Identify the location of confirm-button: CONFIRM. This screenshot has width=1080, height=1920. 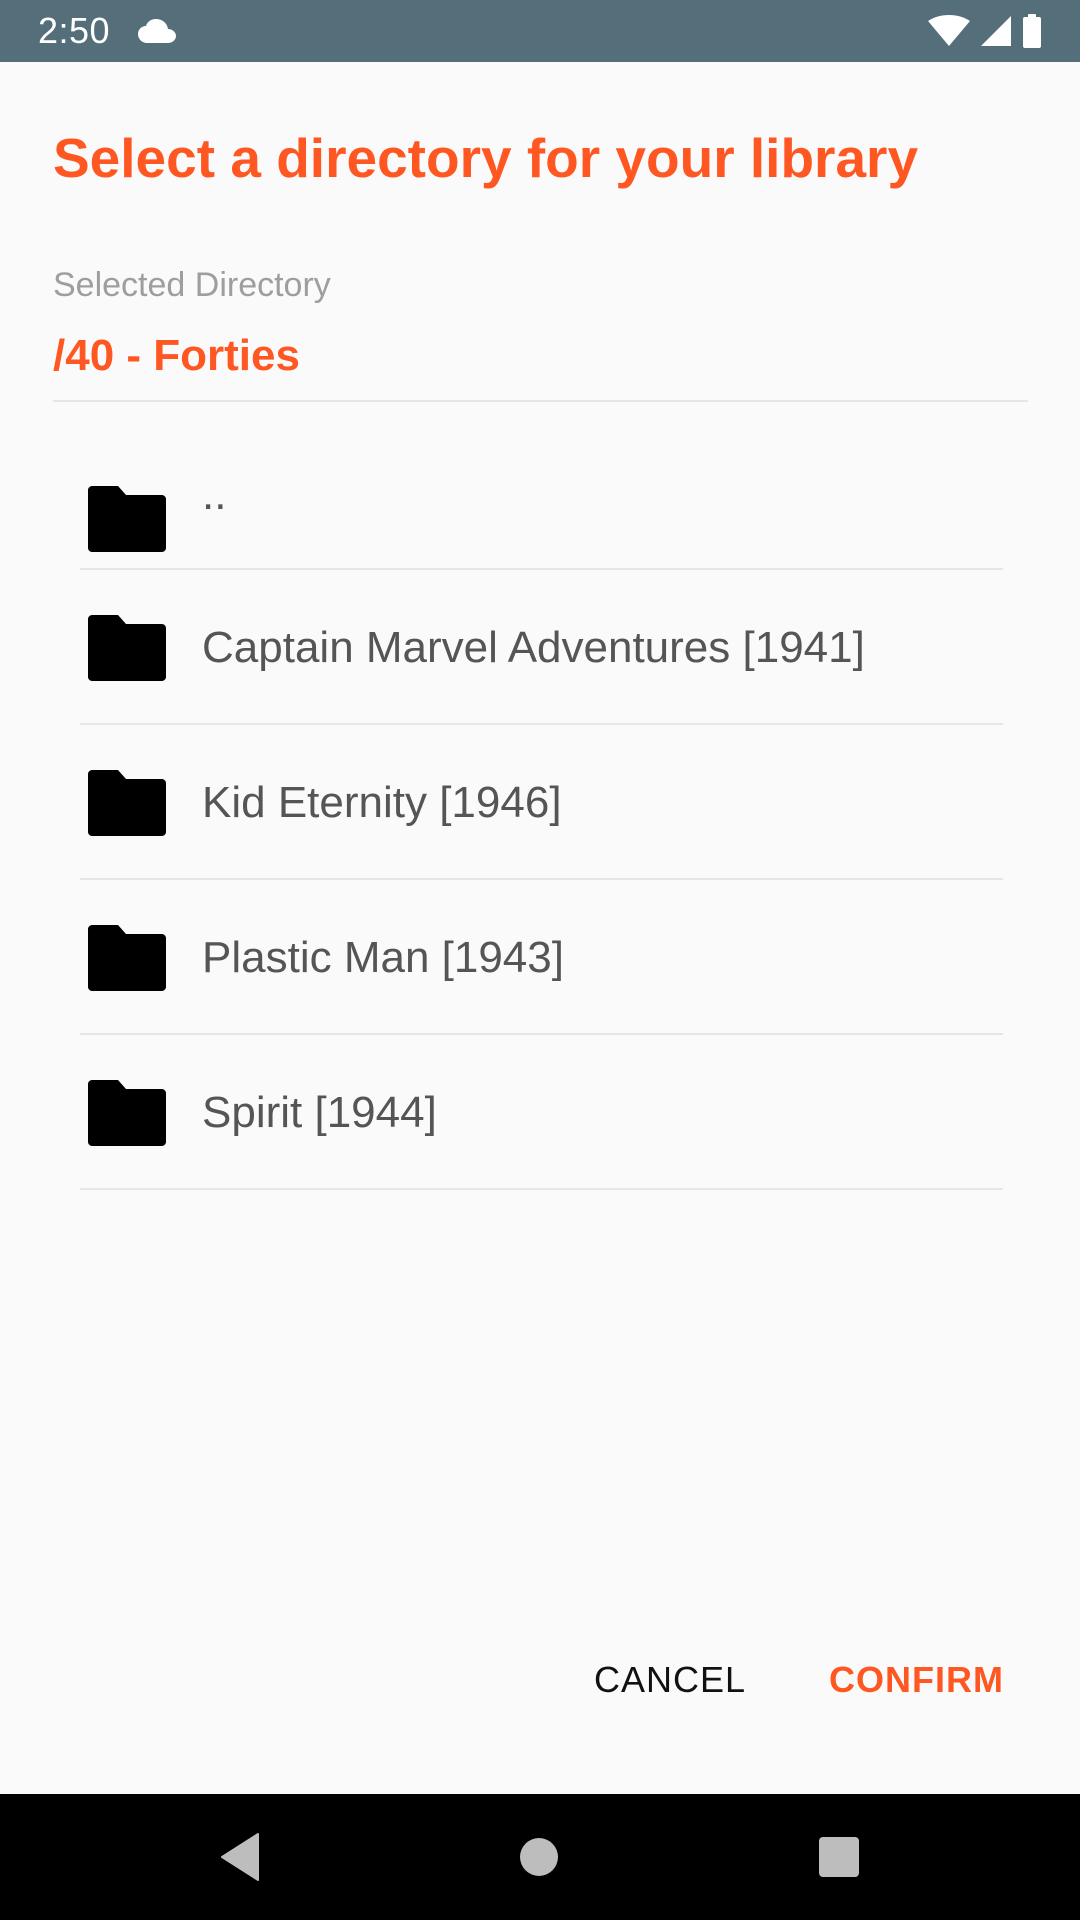
(916, 1680).